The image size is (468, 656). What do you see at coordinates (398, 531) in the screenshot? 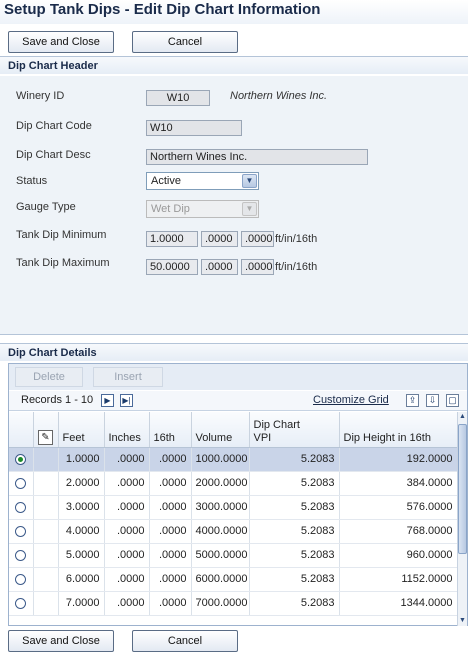
I see `dip-height-cell: 768.0000` at bounding box center [398, 531].